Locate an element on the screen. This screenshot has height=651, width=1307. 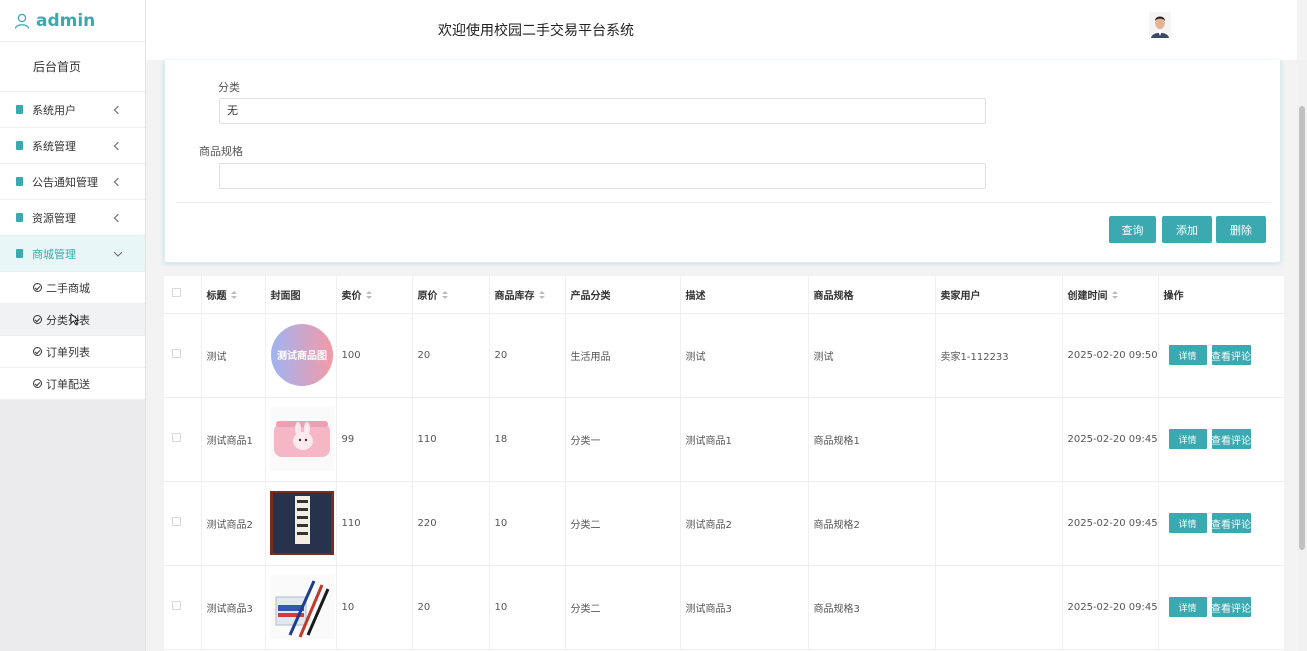
sidebar-subitem-label: 订单配送 is located at coordinates (68, 384).